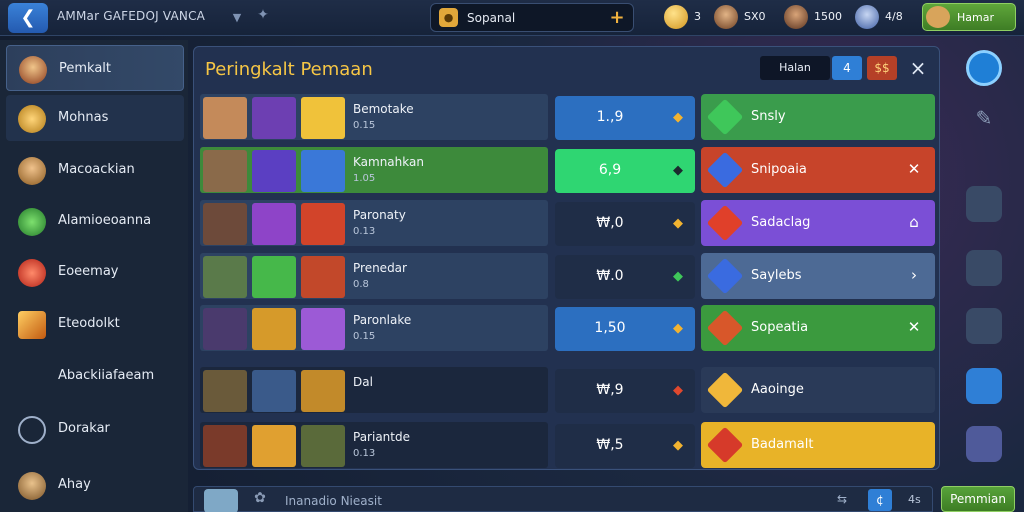 The width and height of the screenshot is (1024, 512). I want to click on sidebar-item-macoackian: Macoackian, so click(95, 170).